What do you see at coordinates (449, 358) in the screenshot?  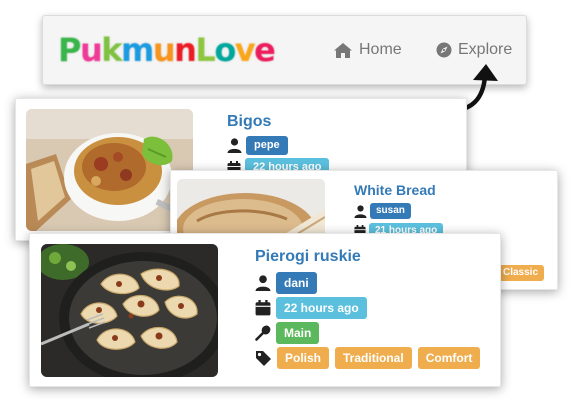 I see `tag-badge: Comfort` at bounding box center [449, 358].